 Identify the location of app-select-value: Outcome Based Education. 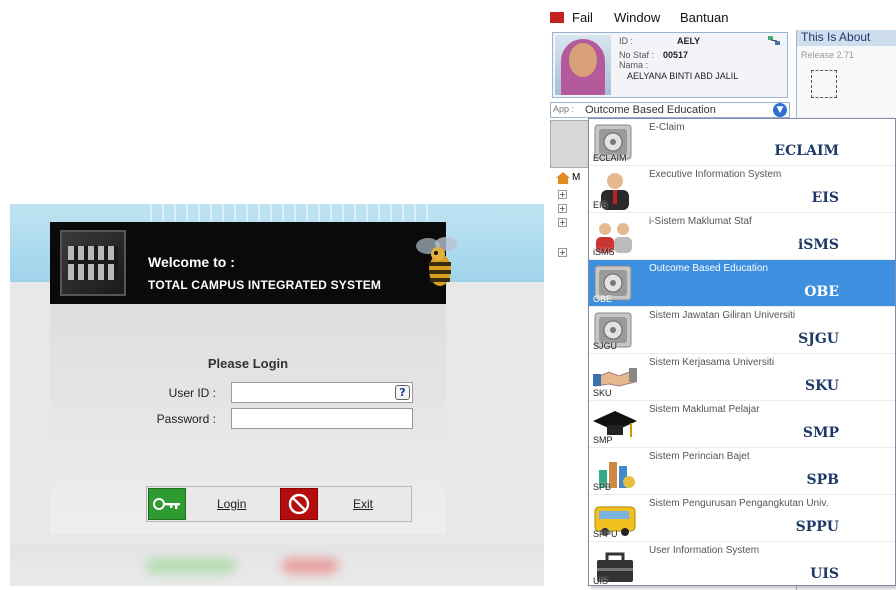
(650, 110).